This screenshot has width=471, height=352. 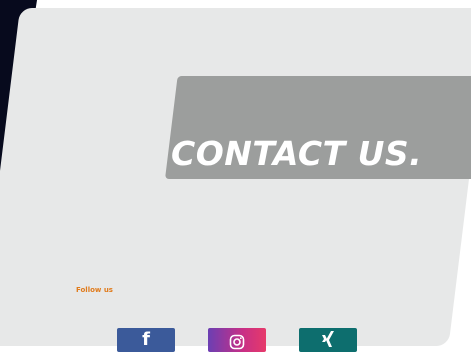 I want to click on instagram-link, so click(x=237, y=340).